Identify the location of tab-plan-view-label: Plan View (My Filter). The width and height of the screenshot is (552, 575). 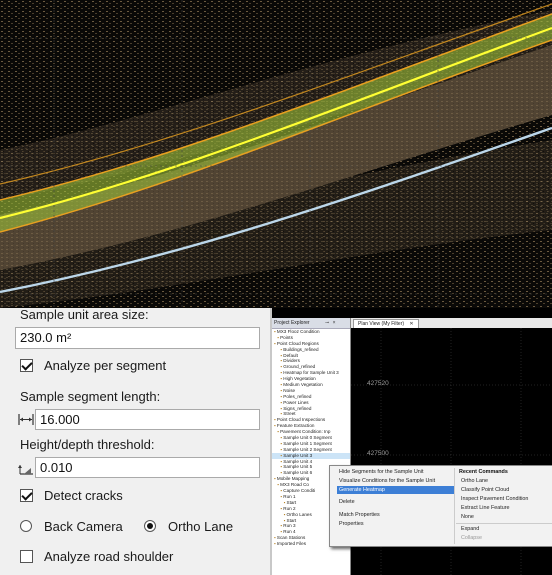
(381, 324).